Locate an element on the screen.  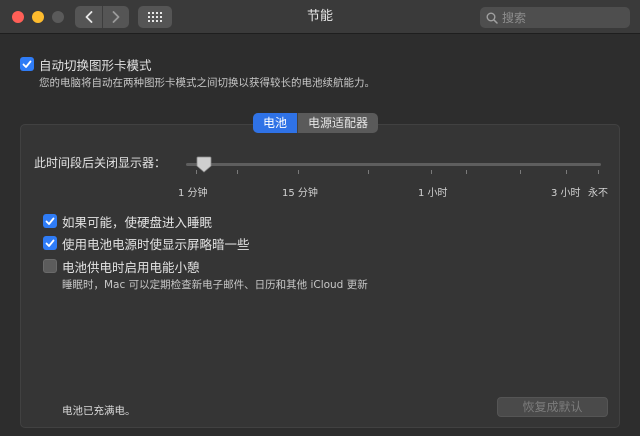
tick-label-3hours: 3 小时 is located at coordinates (566, 193).